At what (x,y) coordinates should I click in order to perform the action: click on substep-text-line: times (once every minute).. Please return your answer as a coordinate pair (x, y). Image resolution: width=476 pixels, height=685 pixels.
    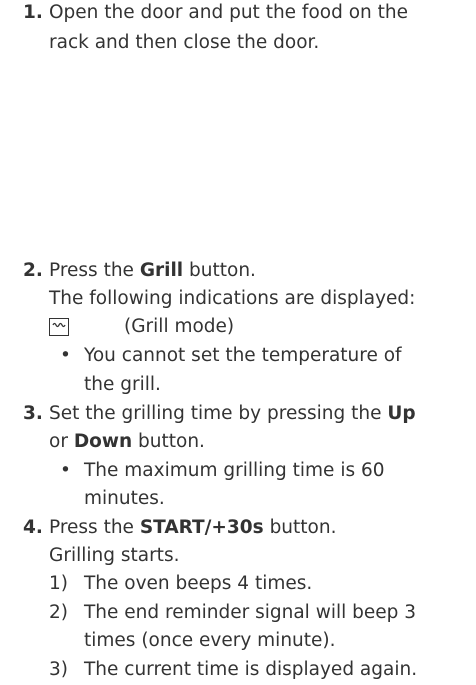
    Looking at the image, I should click on (210, 640).